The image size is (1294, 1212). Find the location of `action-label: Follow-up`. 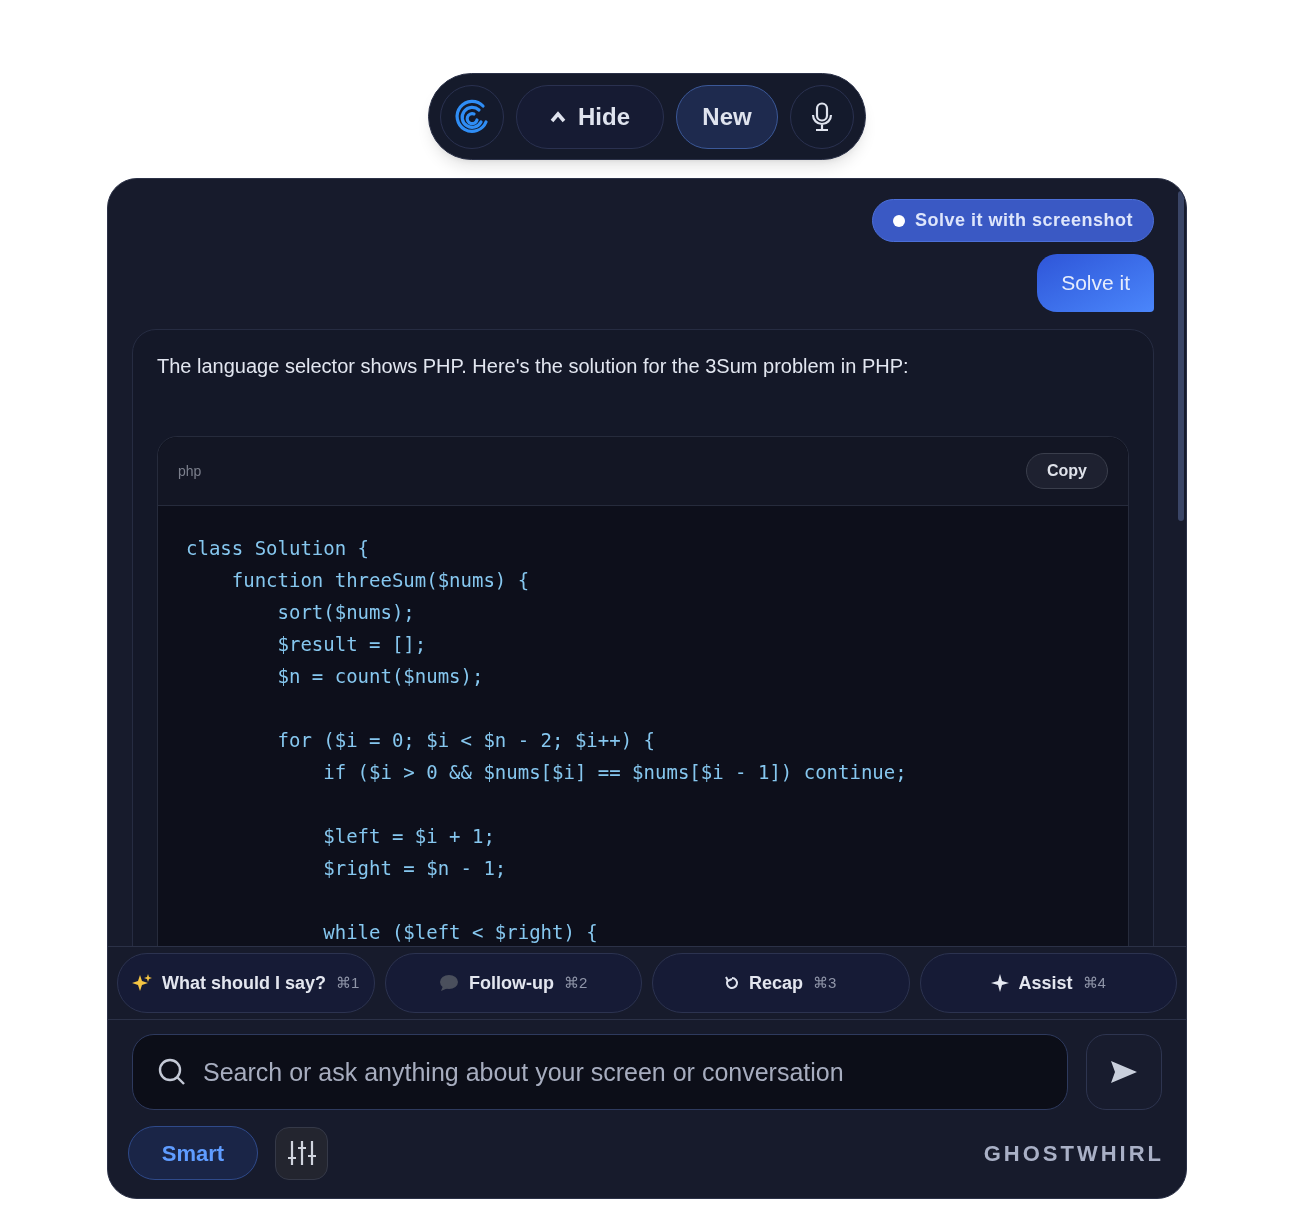

action-label: Follow-up is located at coordinates (512, 983).